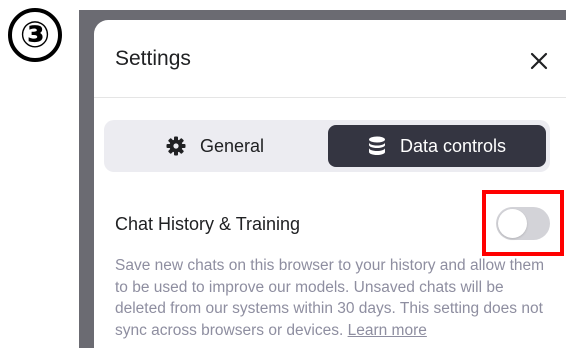  I want to click on tab-general-label: General, so click(232, 145).